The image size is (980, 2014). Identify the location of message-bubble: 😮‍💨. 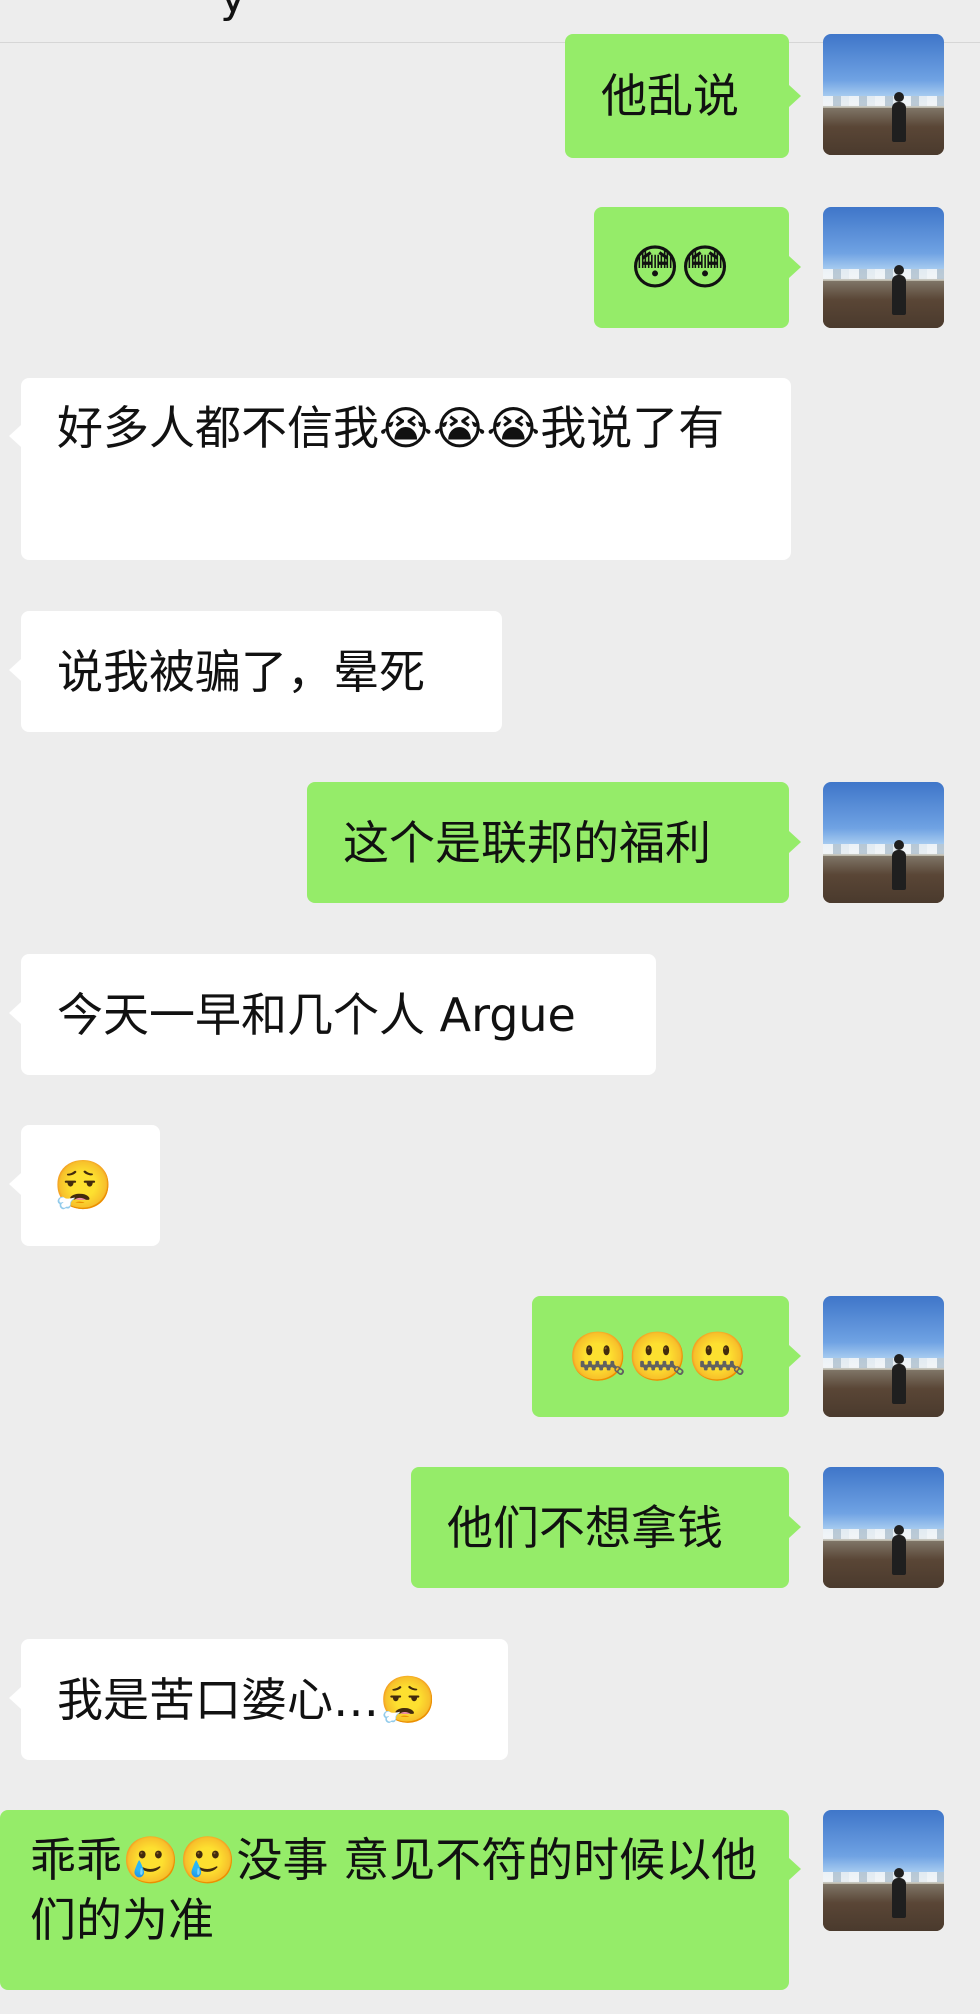
(90, 1185).